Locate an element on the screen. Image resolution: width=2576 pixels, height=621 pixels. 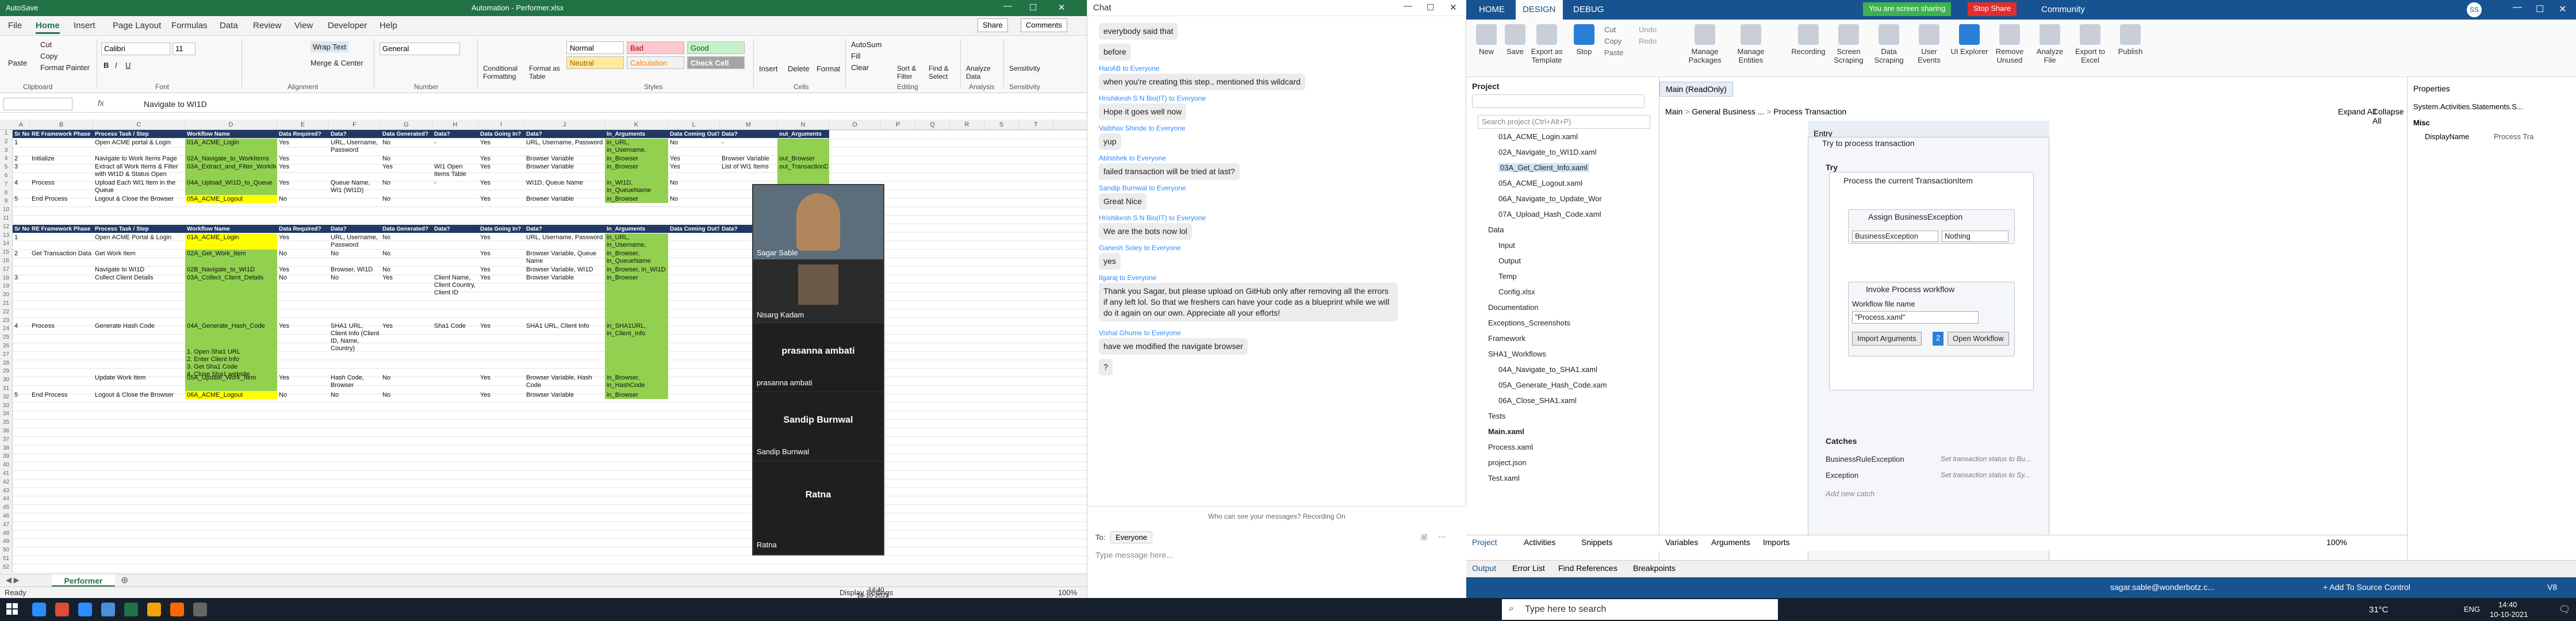
data-scraping-button: Data Scraping is located at coordinates (1889, 43).